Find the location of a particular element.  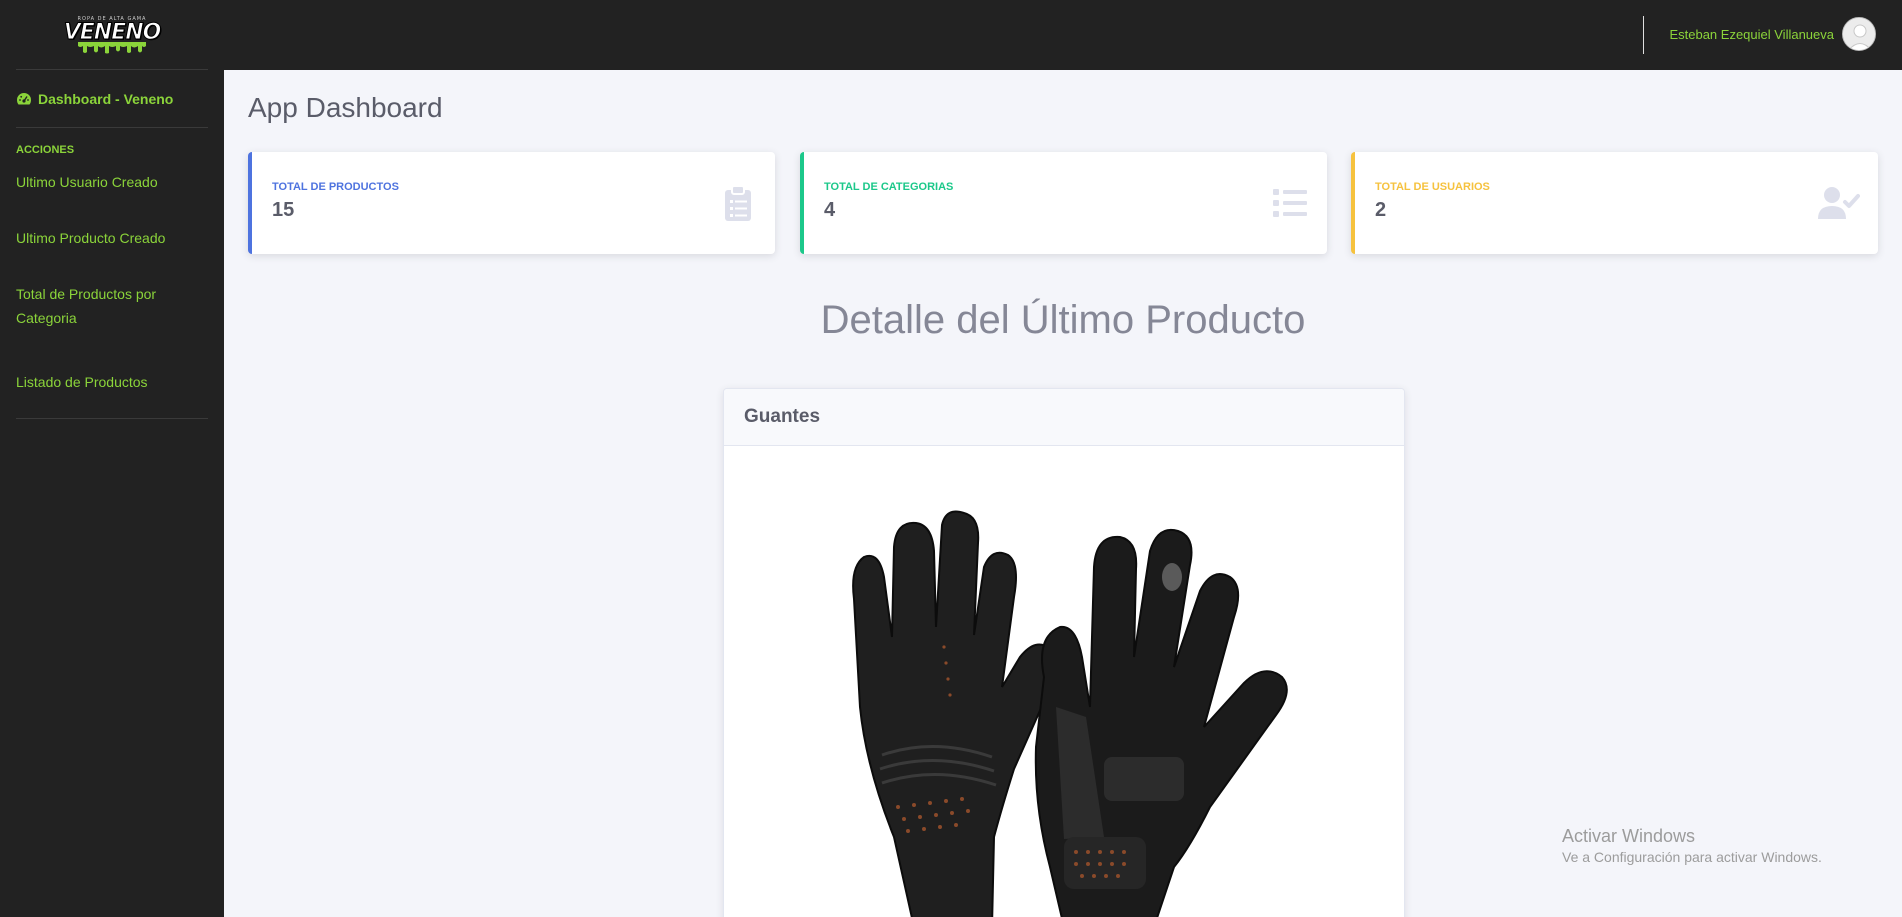

card-value: 15 is located at coordinates (283, 210).